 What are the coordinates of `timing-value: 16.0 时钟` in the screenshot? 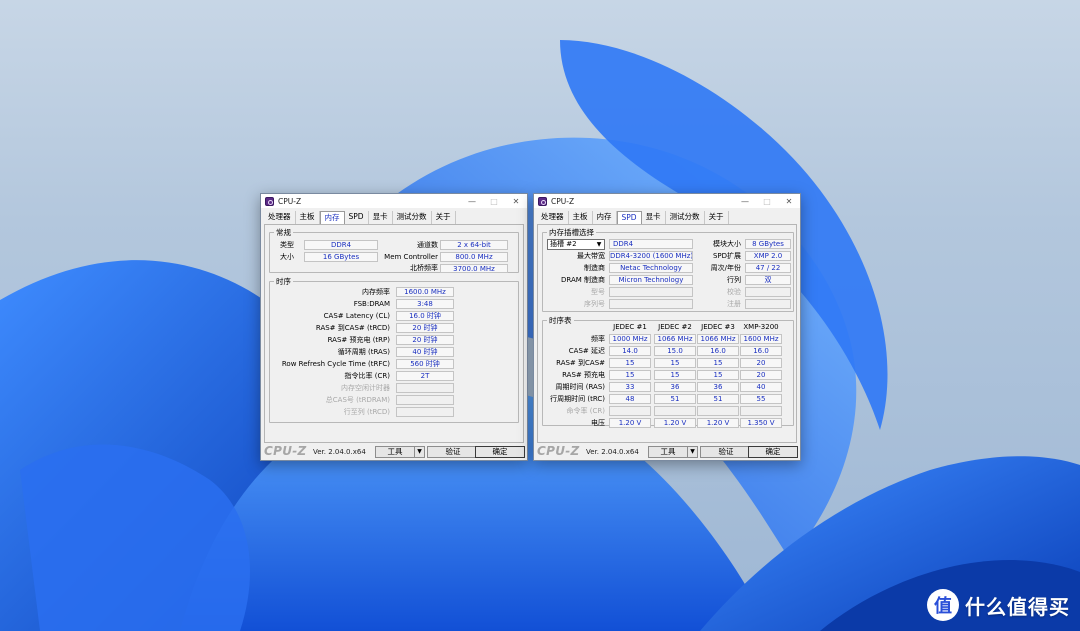 It's located at (425, 316).